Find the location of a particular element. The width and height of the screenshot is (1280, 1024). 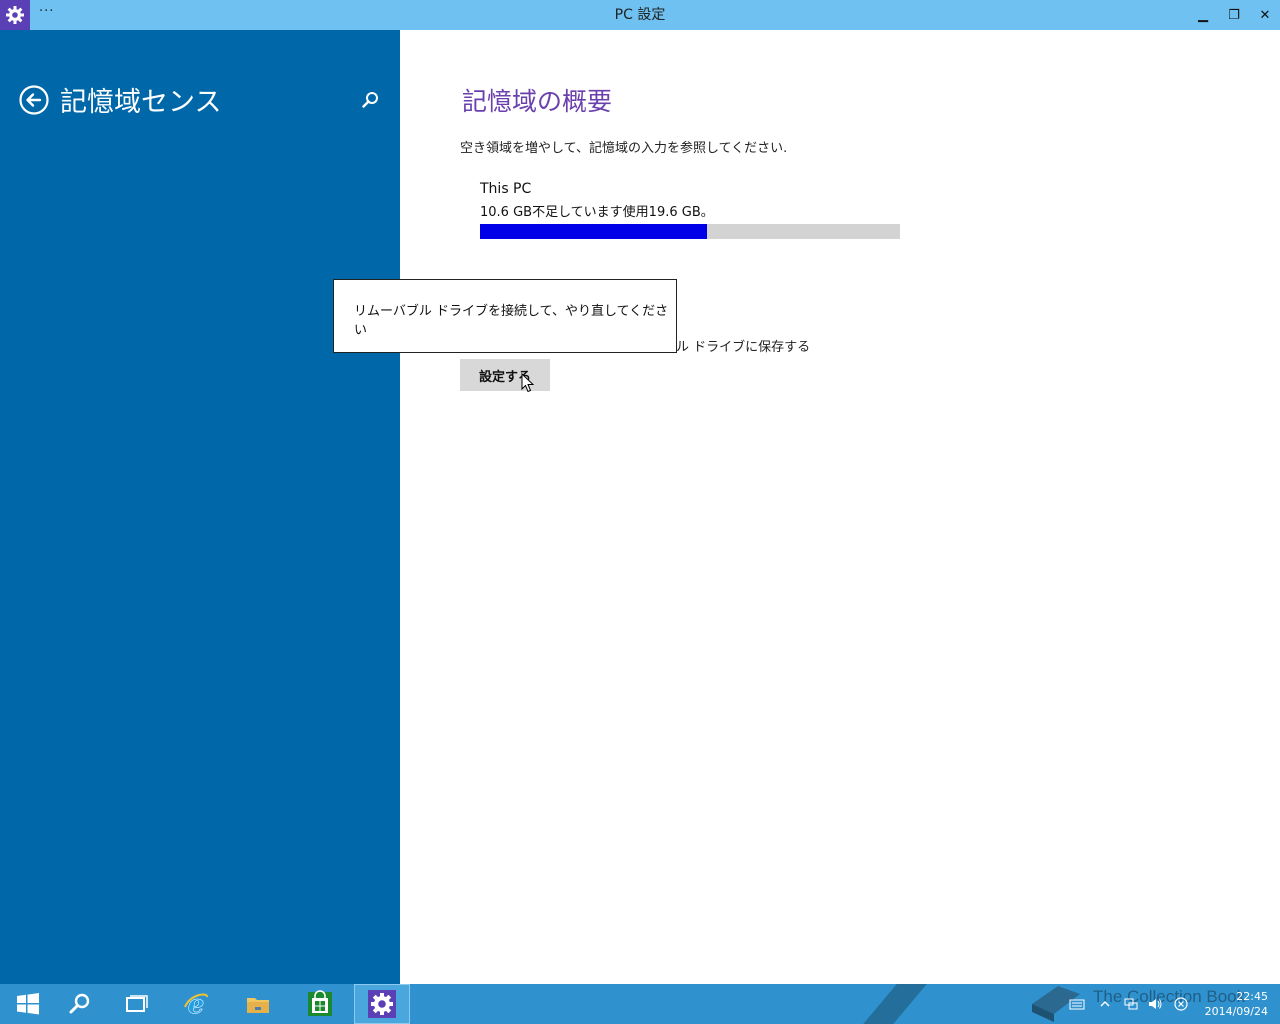

minimize-button: ▁ is located at coordinates (1203, 15).